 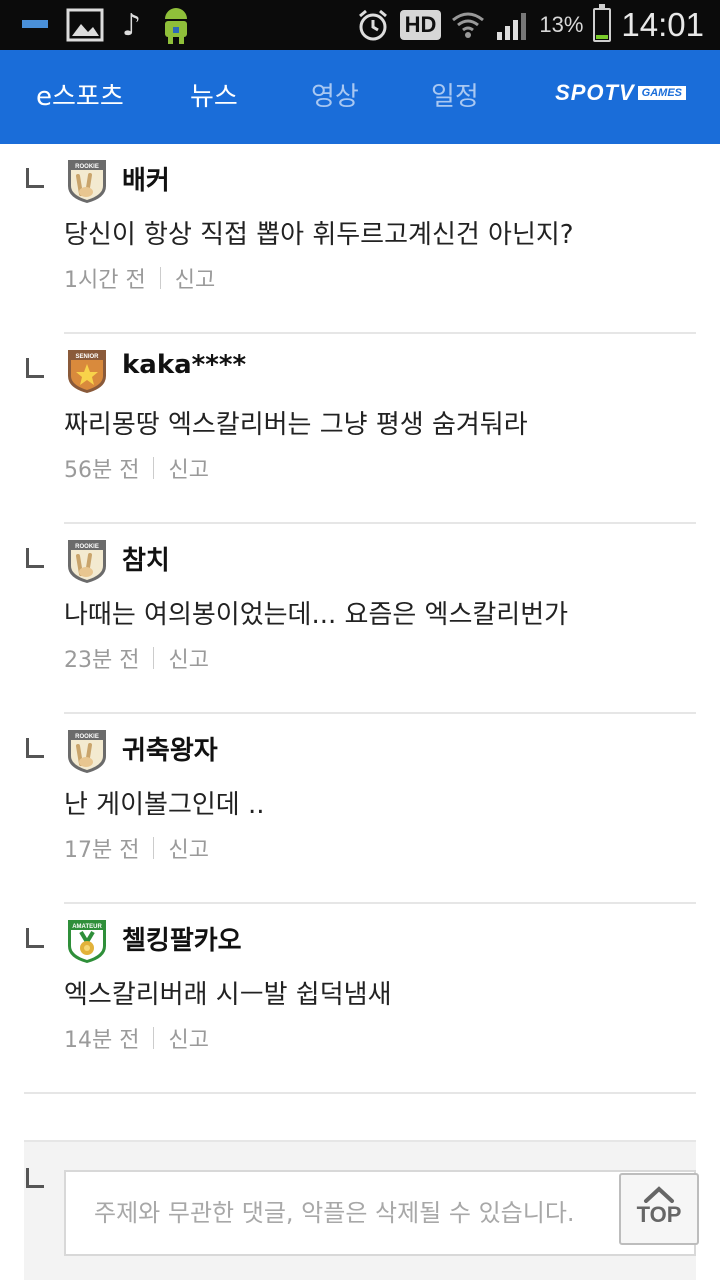 What do you see at coordinates (176, 26) in the screenshot?
I see `android-icon` at bounding box center [176, 26].